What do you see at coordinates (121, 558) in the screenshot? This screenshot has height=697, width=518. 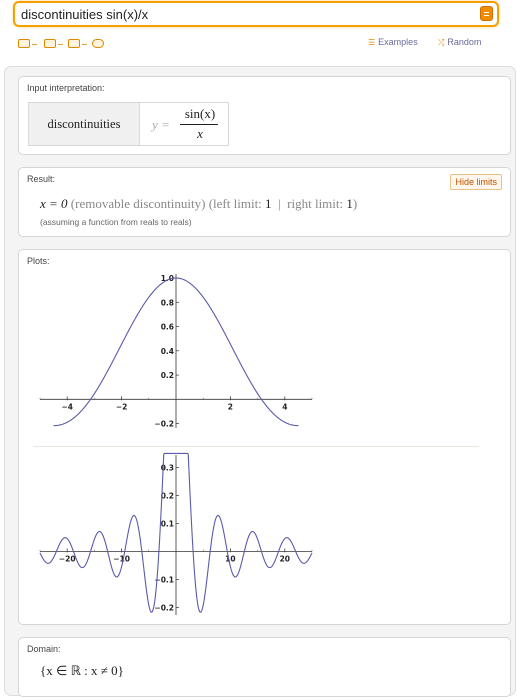 I see `x-tick-label: −10` at bounding box center [121, 558].